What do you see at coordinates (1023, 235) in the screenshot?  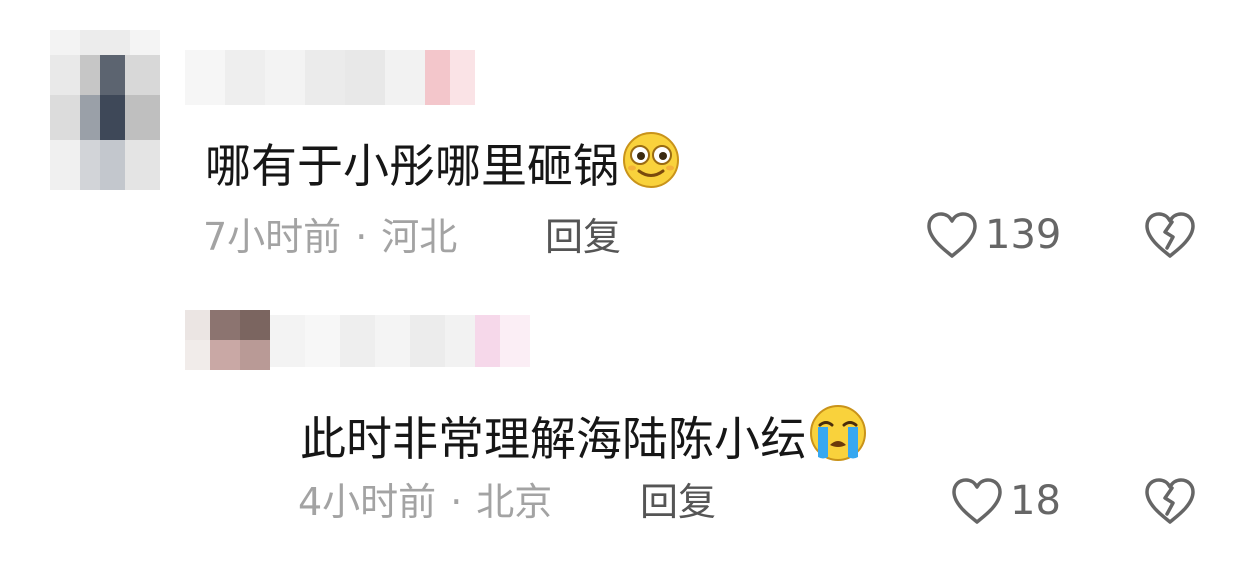 I see `like-count: 139` at bounding box center [1023, 235].